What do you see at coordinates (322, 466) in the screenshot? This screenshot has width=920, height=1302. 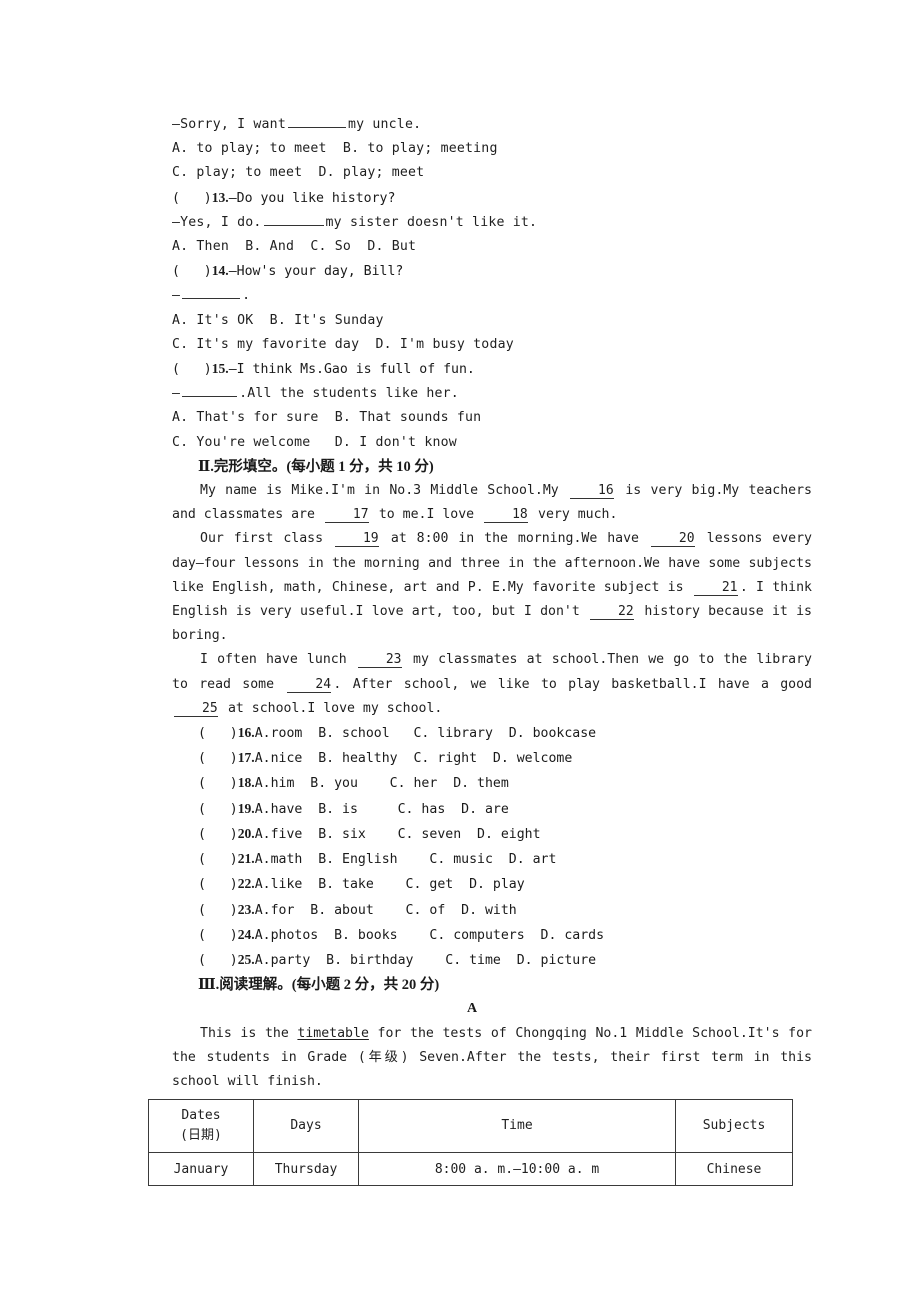 I see `section-2-title: .完形填空。(每小题 1 分，共 10 分)` at bounding box center [322, 466].